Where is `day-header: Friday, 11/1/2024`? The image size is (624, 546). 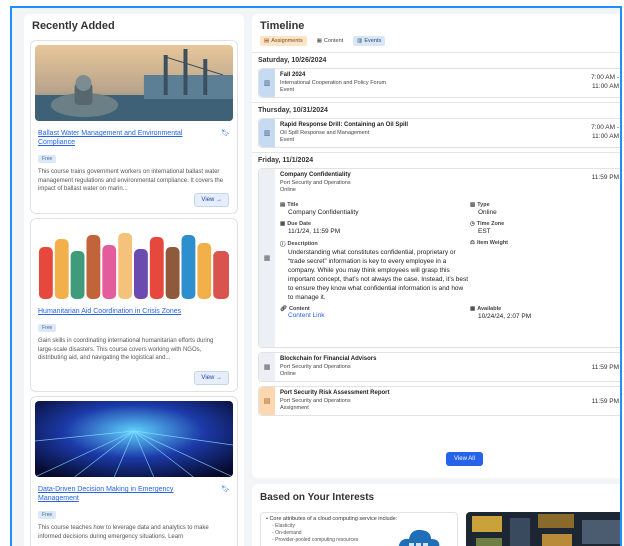
day-header: Friday, 11/1/2024 is located at coordinates (436, 160).